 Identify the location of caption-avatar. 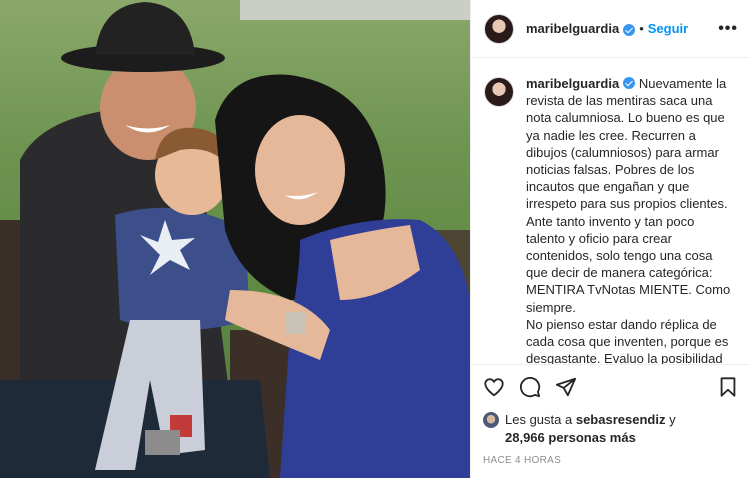
(499, 92).